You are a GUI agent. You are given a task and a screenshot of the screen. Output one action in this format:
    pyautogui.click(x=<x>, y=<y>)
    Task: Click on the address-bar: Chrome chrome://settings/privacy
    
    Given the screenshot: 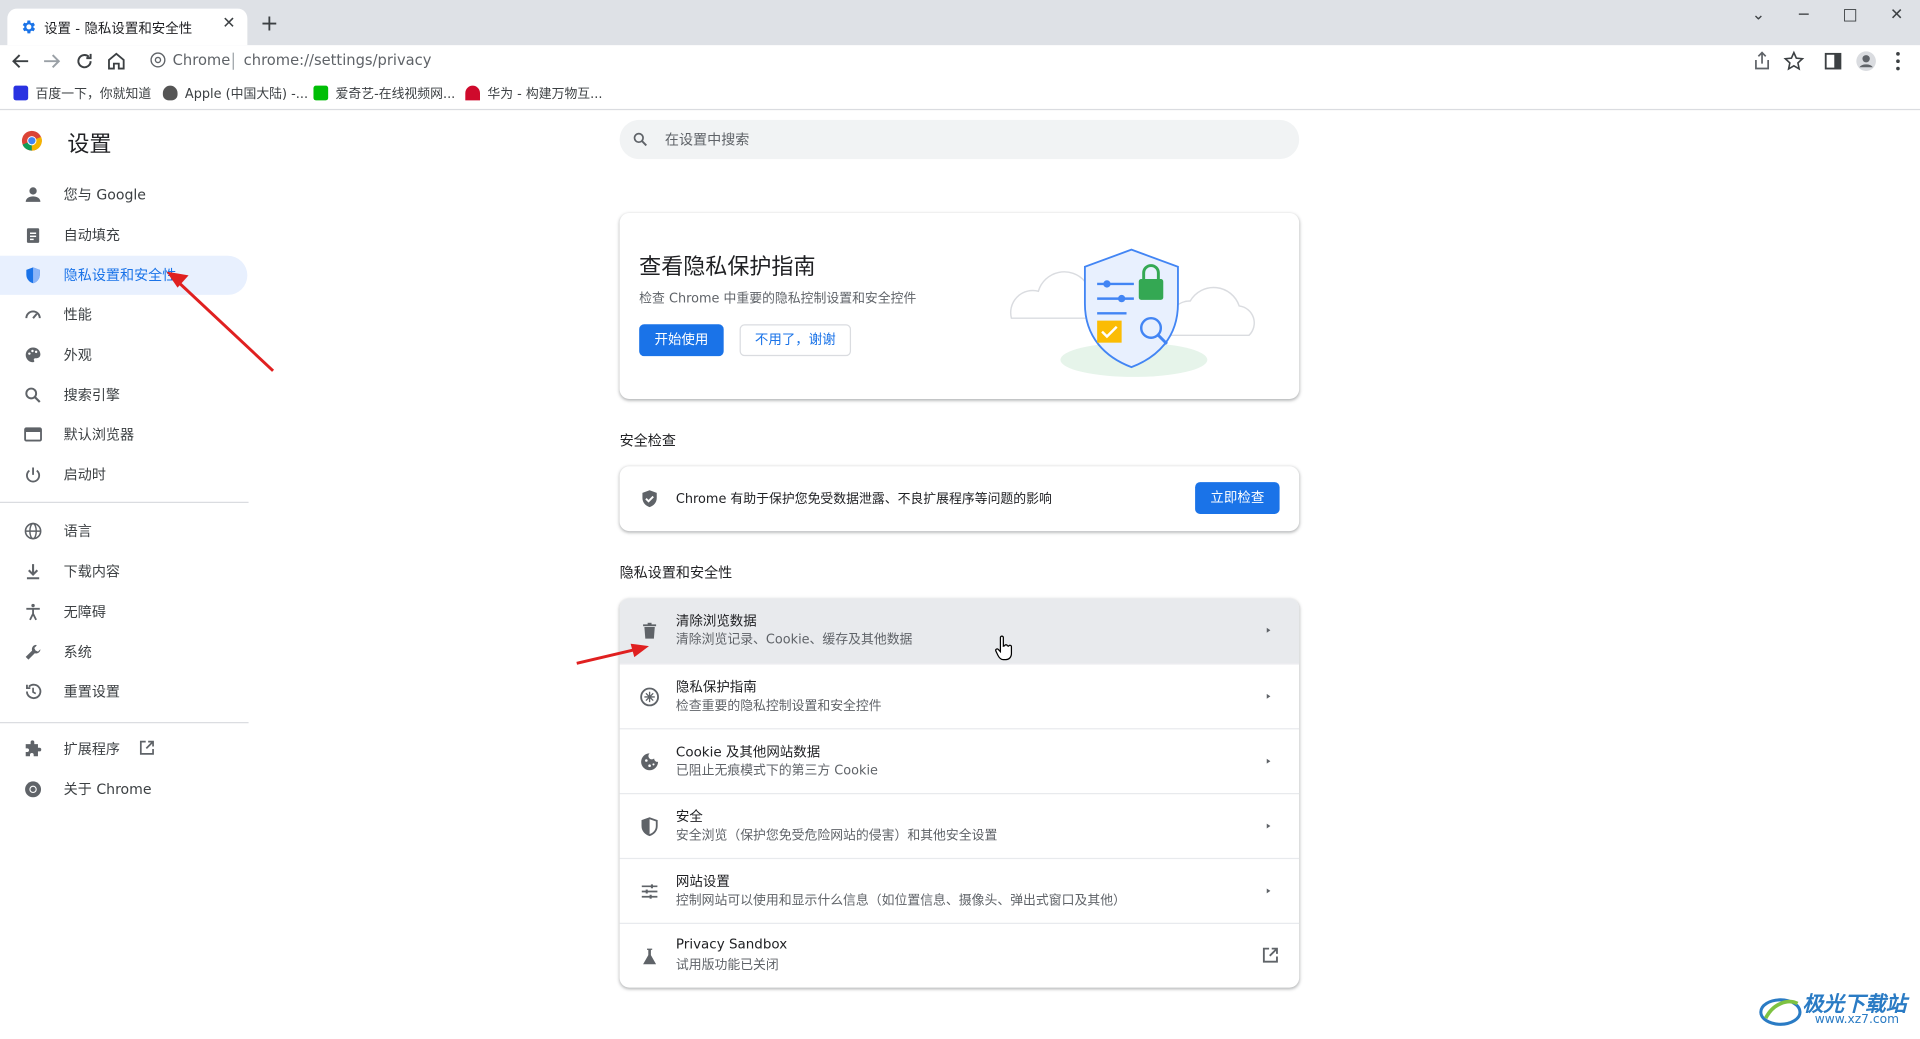 What is the action you would take?
    pyautogui.click(x=978, y=61)
    